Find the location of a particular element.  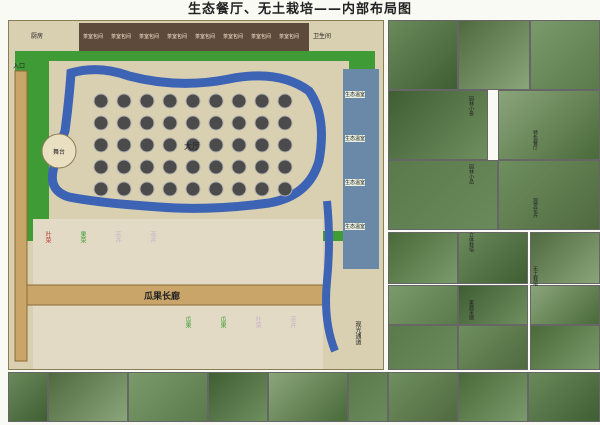

photo-caption: 无土栽培 is located at coordinates (535, 276).